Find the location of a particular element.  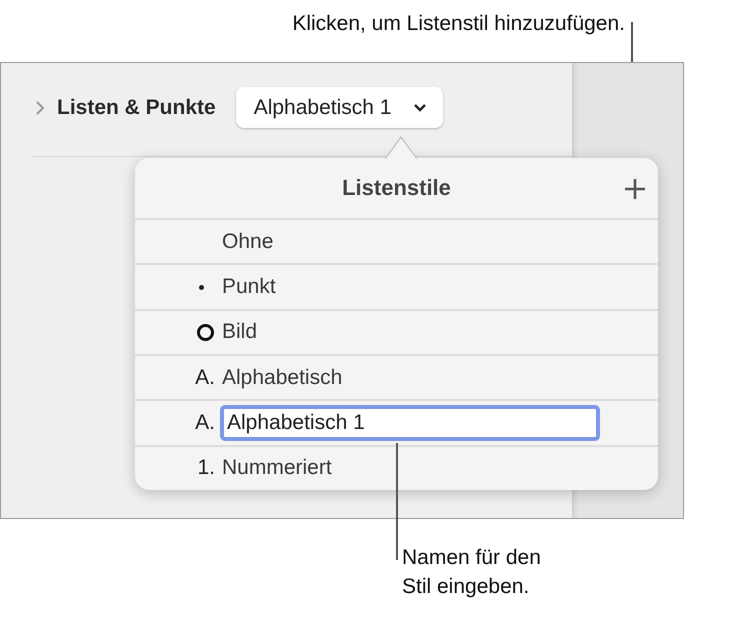

list-style-item: Punkt is located at coordinates (248, 287).